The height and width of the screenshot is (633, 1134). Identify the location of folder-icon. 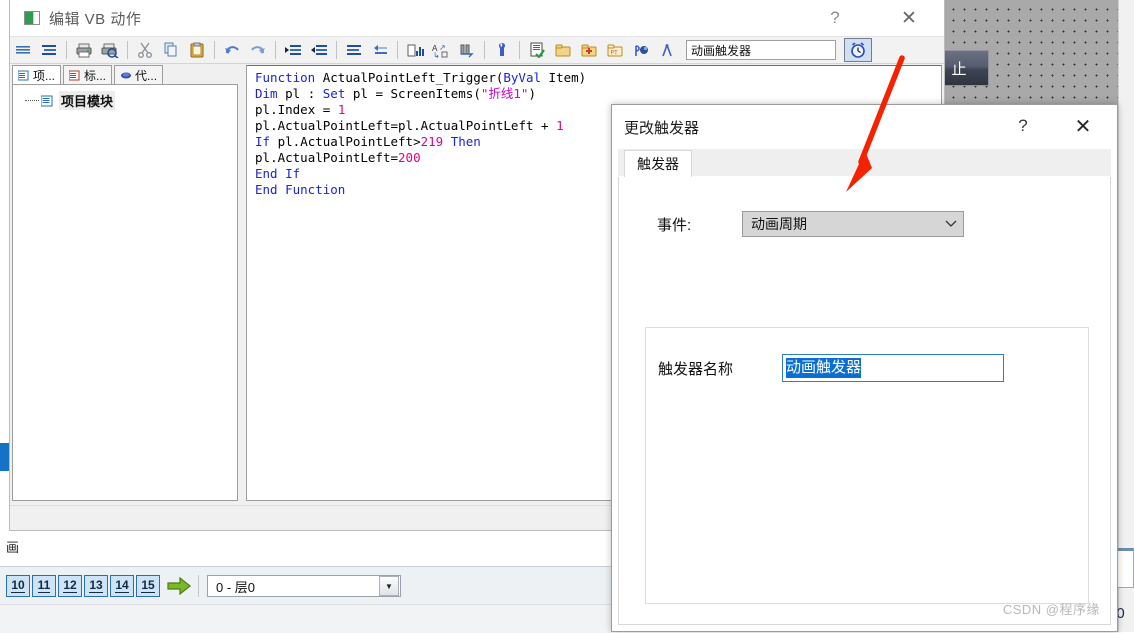
(563, 50).